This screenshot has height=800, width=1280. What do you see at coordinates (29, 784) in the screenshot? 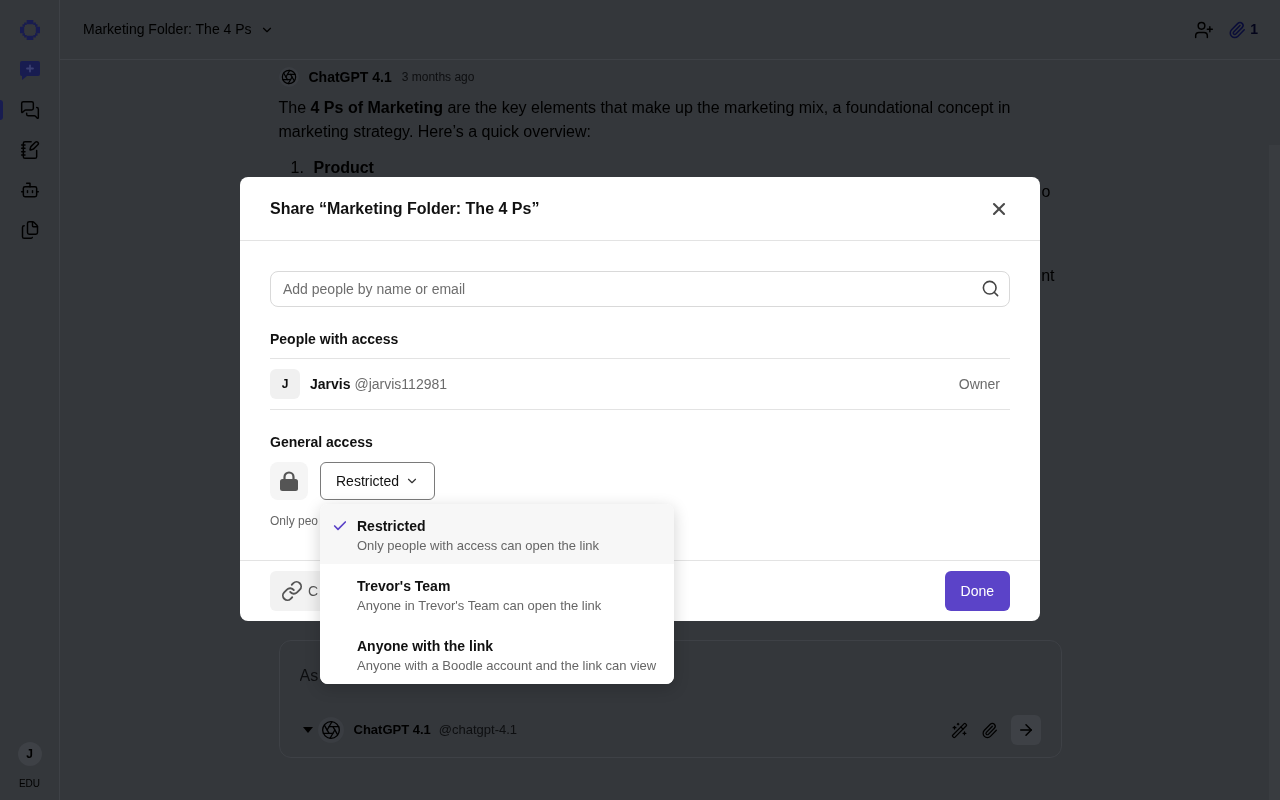
I see `plan-label: EDU` at bounding box center [29, 784].